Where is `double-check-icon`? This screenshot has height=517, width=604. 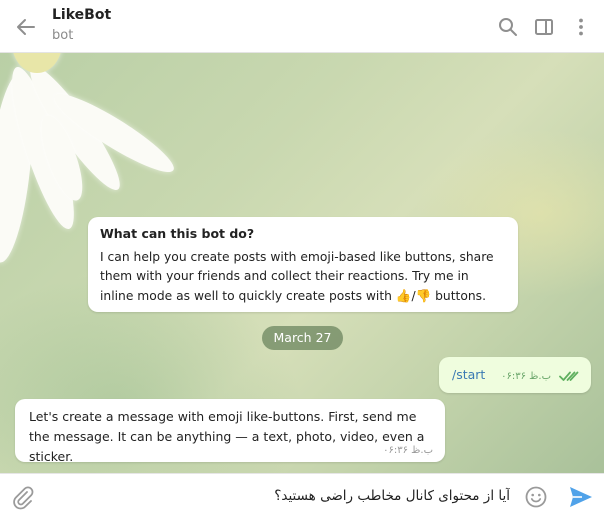
double-check-icon is located at coordinates (569, 376).